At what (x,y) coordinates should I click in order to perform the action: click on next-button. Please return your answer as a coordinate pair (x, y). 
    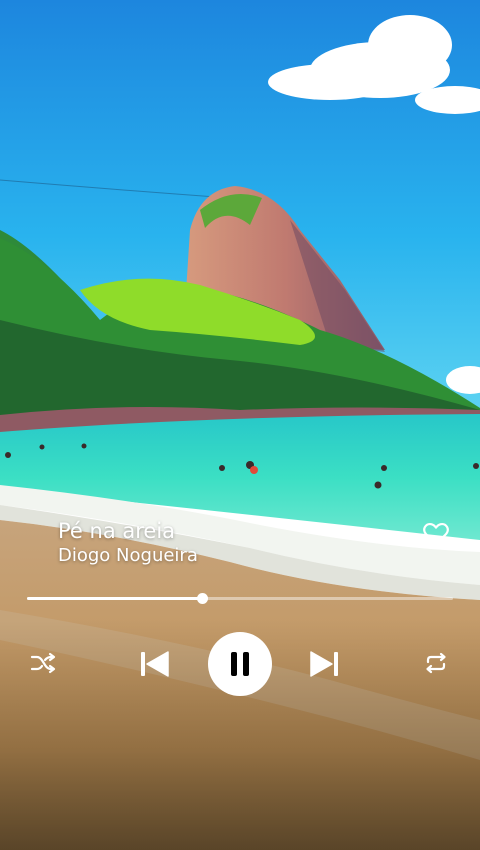
    Looking at the image, I should click on (324, 664).